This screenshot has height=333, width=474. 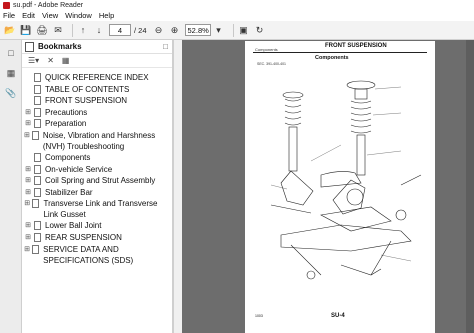 I want to click on open-icon: 📂, so click(x=10, y=30).